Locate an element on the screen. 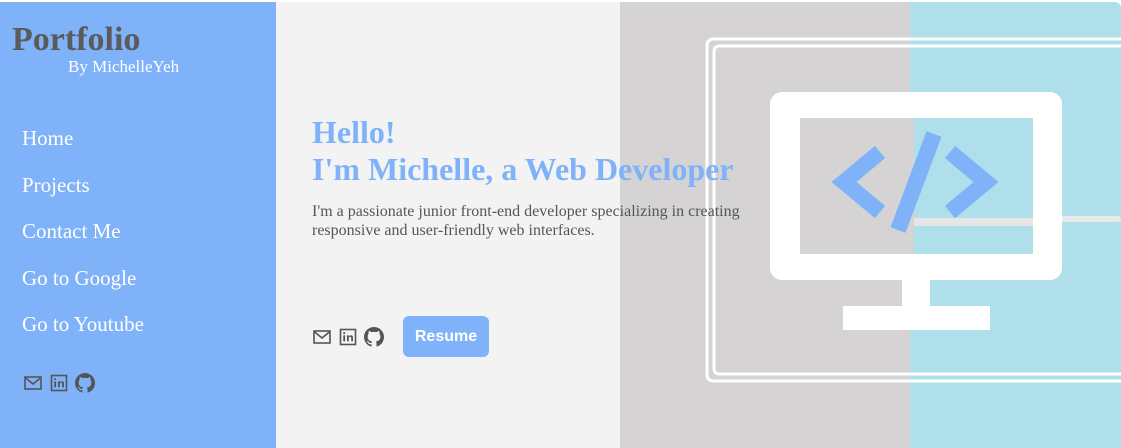 The image size is (1121, 448). nav-go-to-youtube: Go to Youtube is located at coordinates (83, 324).